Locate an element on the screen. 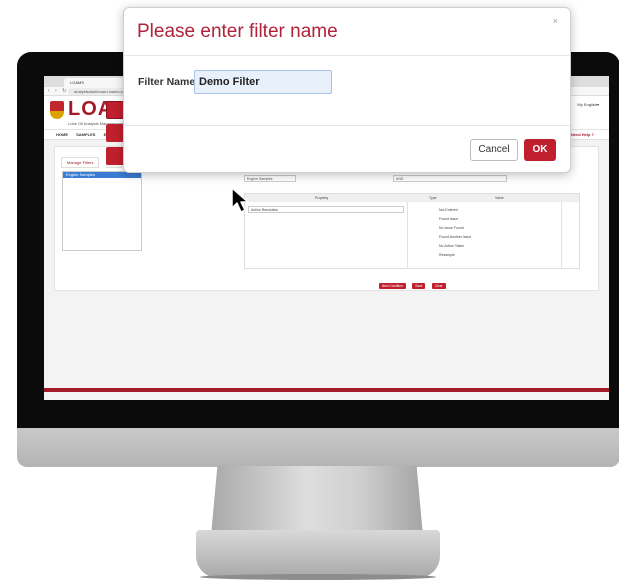  filter-list: Engine Samples is located at coordinates (102, 211).